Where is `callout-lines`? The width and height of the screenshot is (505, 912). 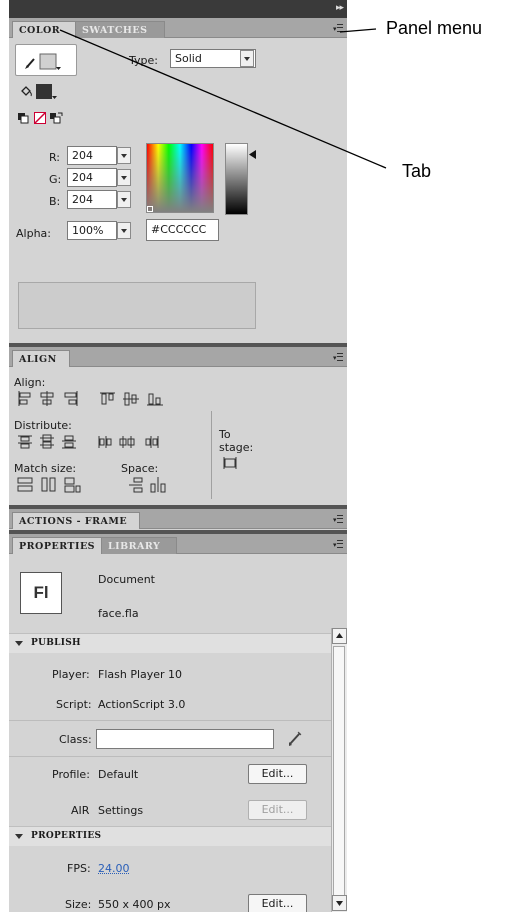
callout-lines is located at coordinates (223, 98).